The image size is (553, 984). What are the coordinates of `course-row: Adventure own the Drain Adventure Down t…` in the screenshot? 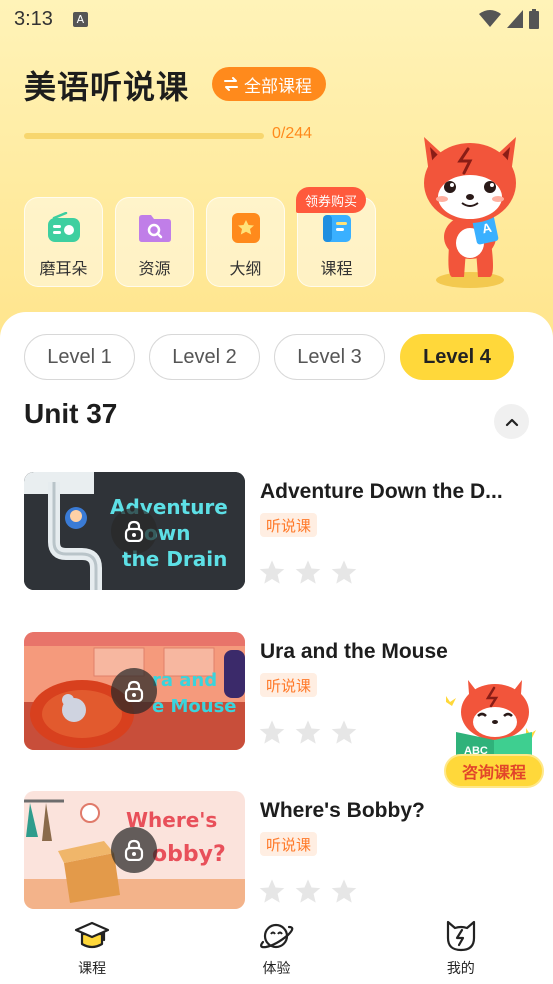 It's located at (276, 532).